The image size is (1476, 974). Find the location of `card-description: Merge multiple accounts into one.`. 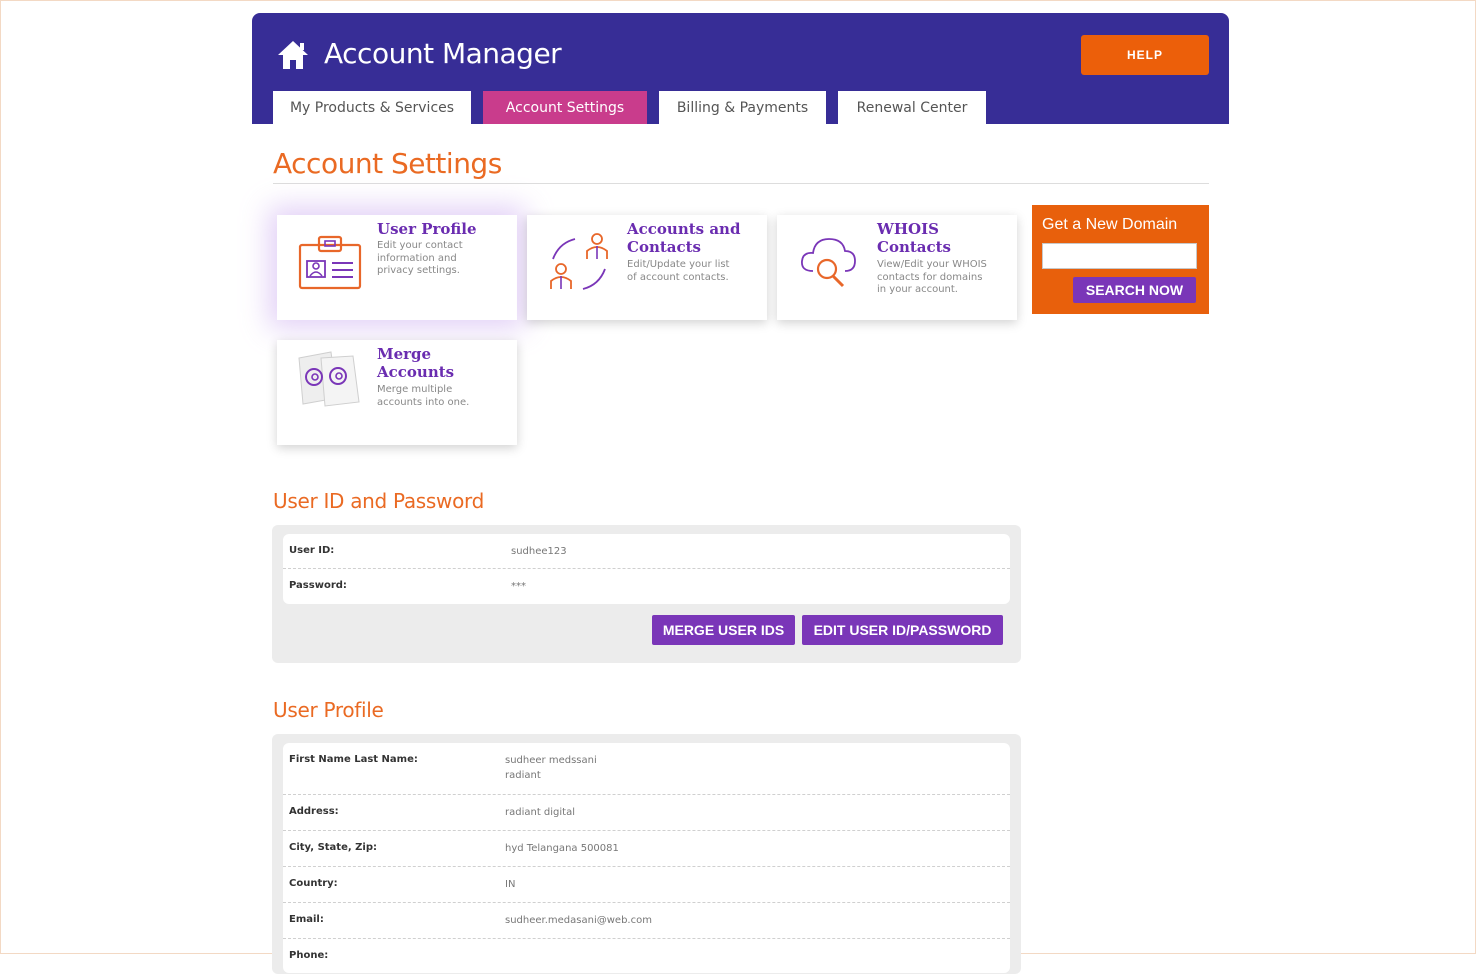

card-description: Merge multiple accounts into one. is located at coordinates (423, 396).